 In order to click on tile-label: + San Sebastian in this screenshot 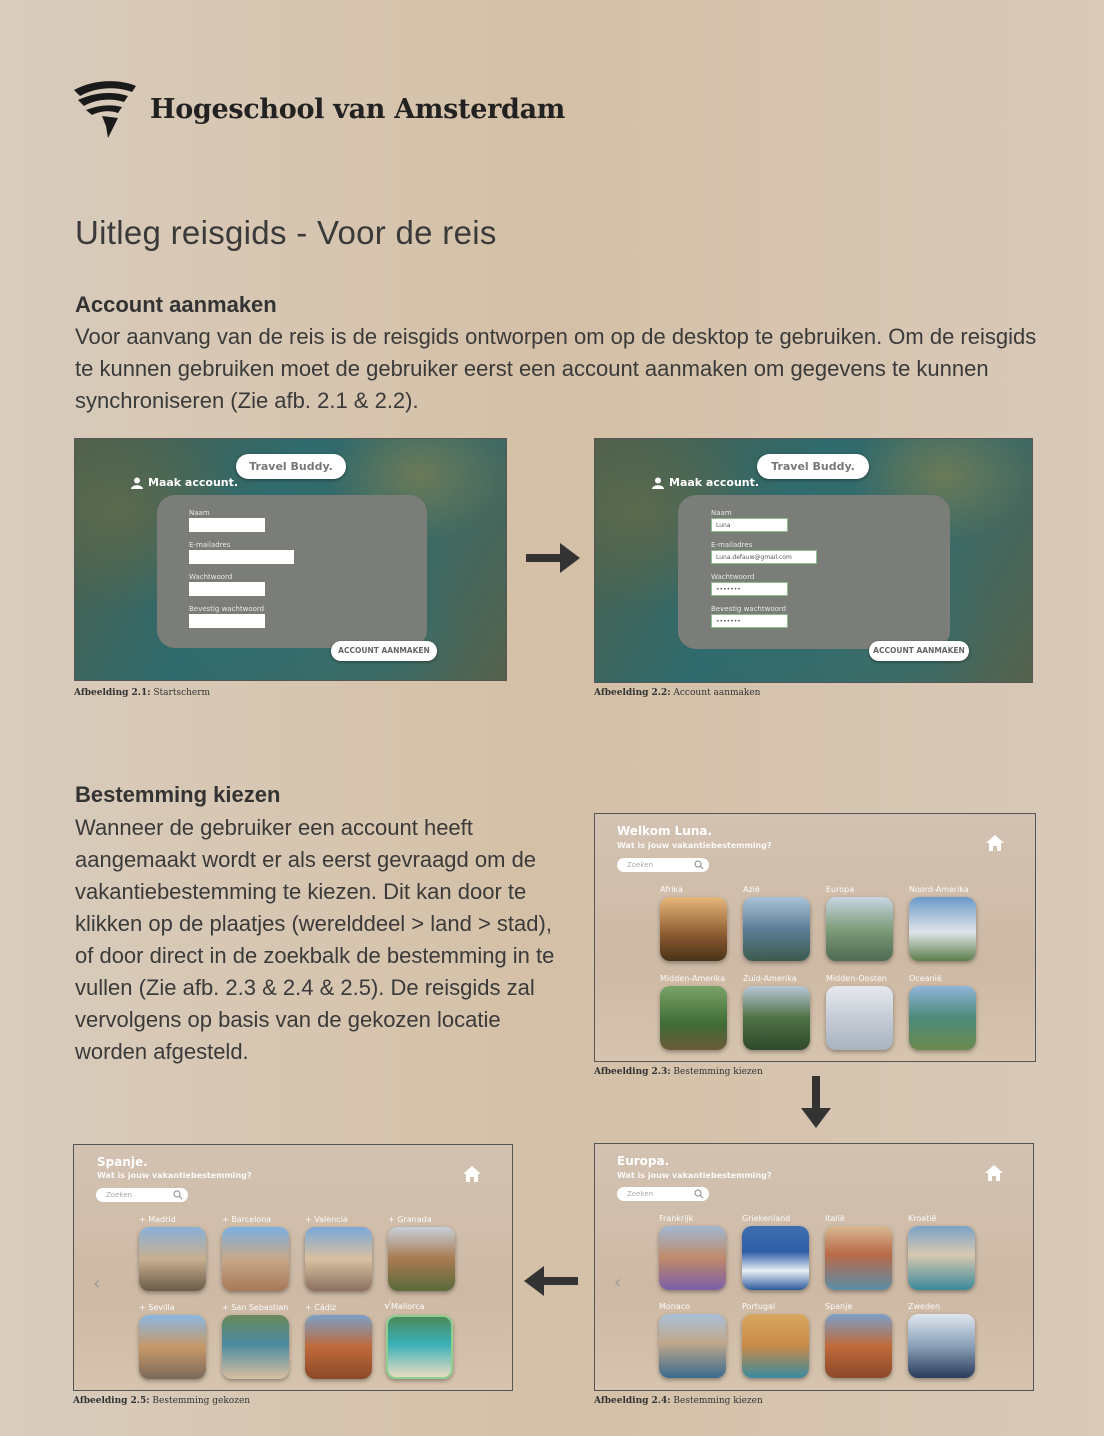, I will do `click(255, 1307)`.